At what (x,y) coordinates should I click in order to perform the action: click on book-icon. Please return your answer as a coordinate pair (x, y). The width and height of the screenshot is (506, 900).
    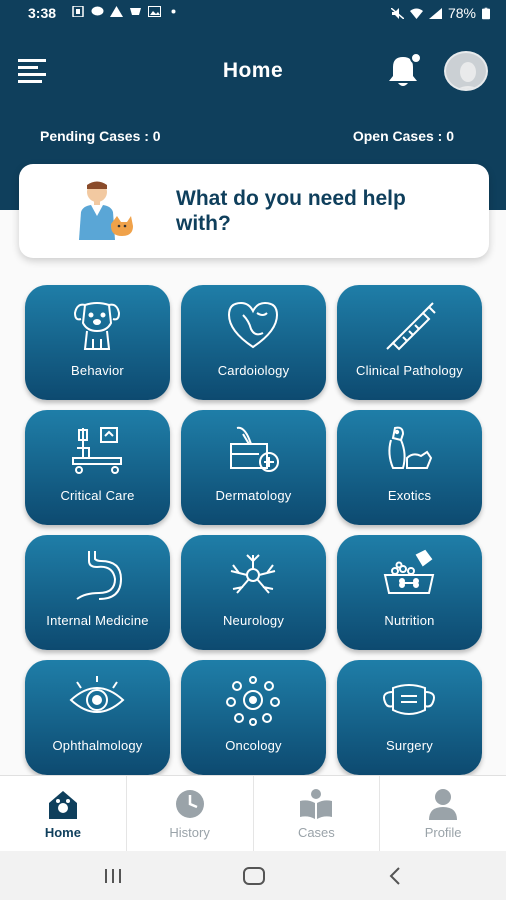
    Looking at the image, I should click on (316, 804).